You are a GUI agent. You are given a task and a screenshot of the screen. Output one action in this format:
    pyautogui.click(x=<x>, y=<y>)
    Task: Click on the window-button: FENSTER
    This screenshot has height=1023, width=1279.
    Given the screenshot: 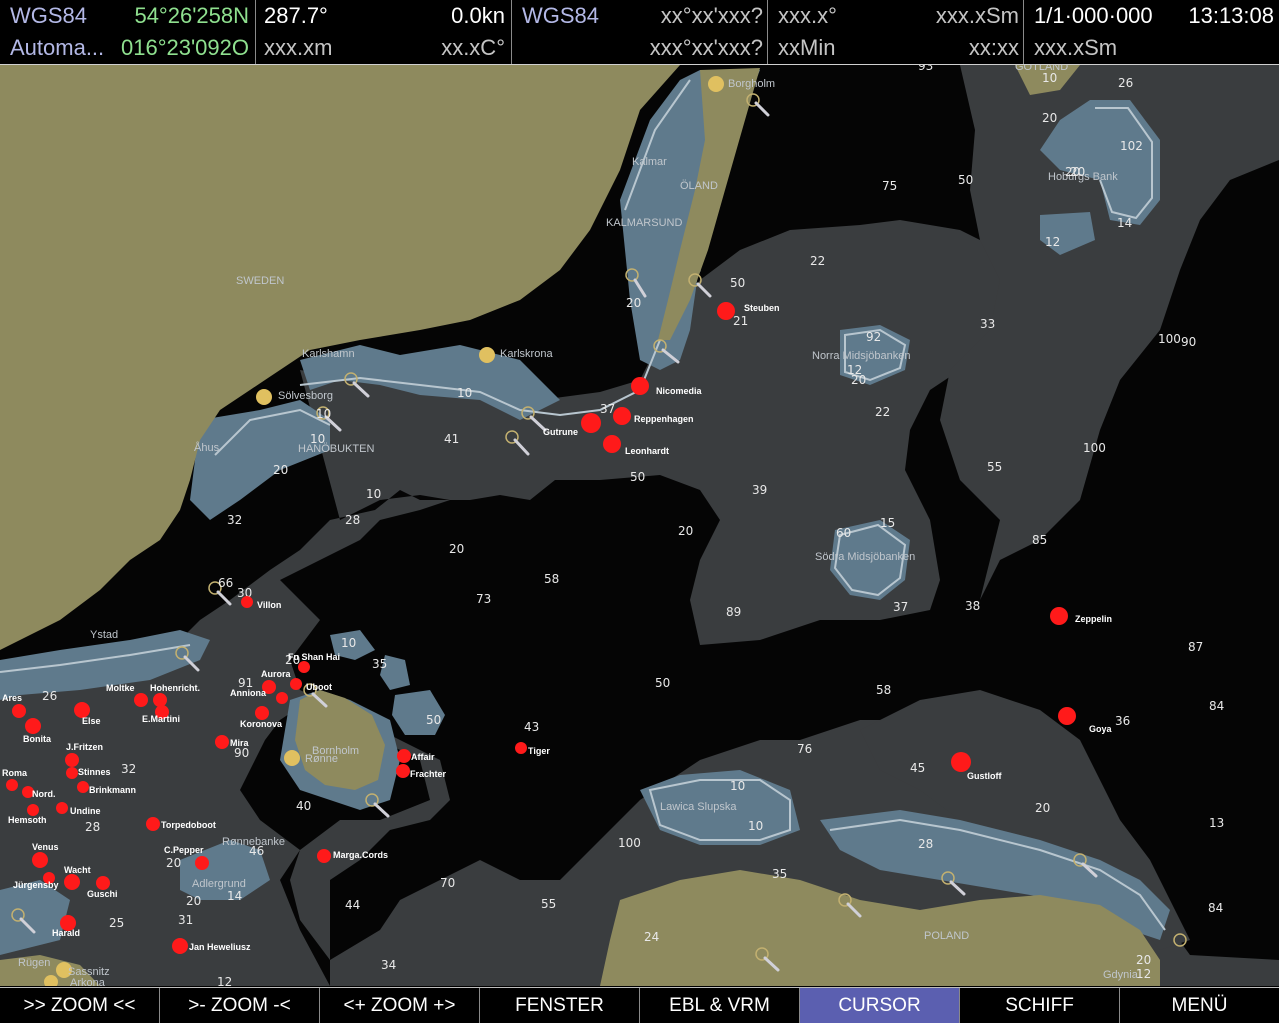 What is the action you would take?
    pyautogui.click(x=560, y=1005)
    